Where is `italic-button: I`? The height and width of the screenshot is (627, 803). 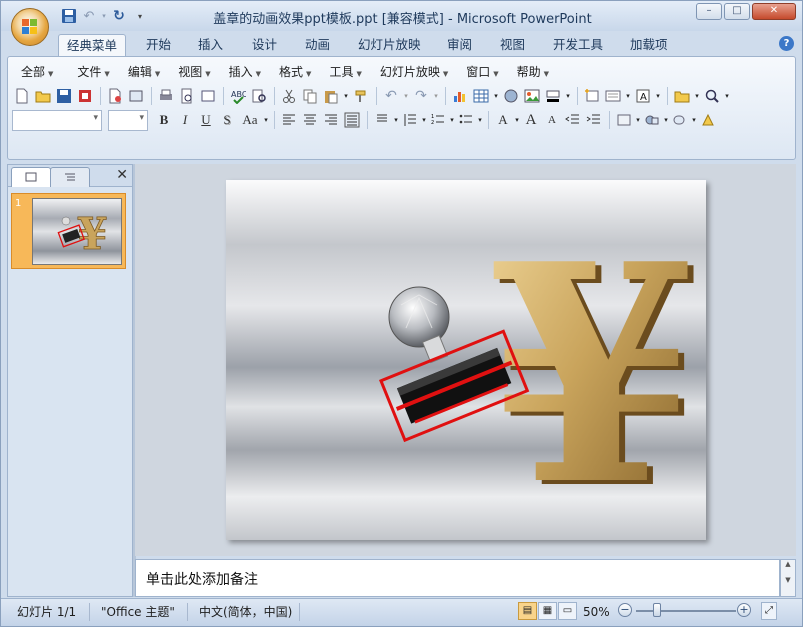 italic-button: I is located at coordinates (185, 120).